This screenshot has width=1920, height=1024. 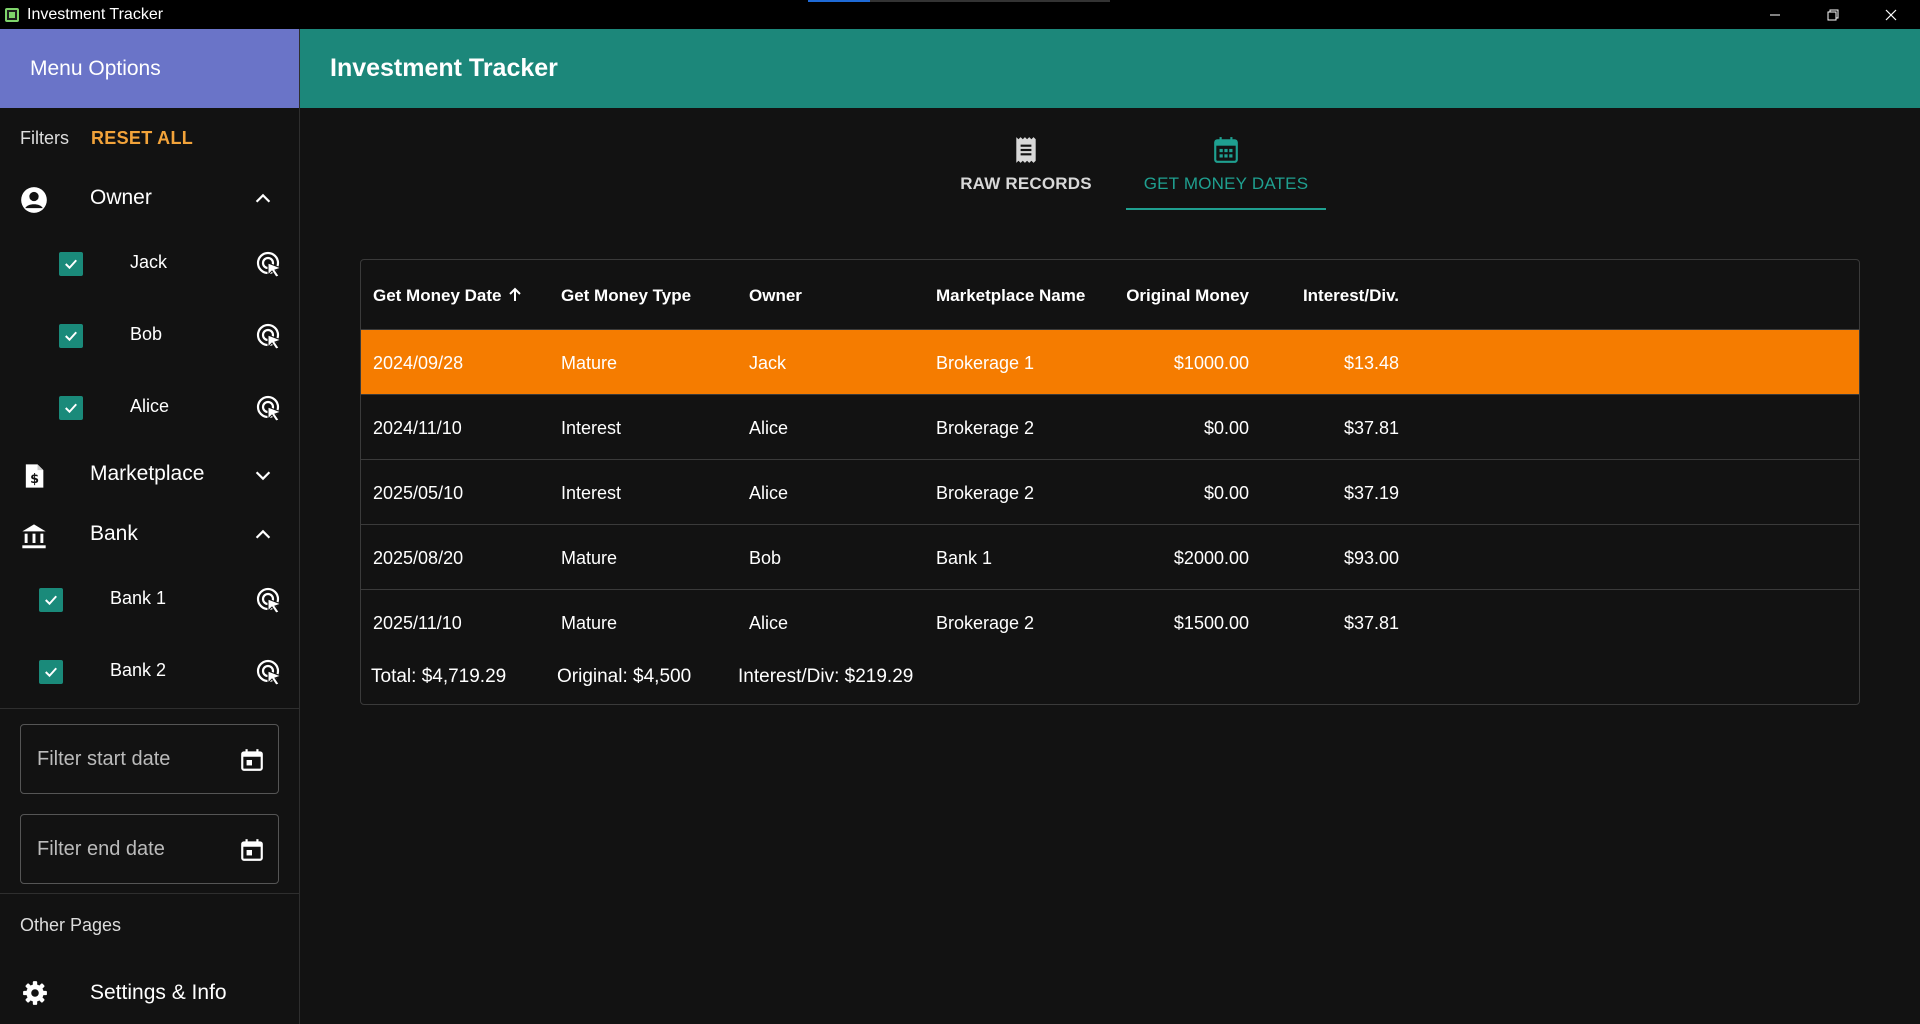 I want to click on column-header-interest: Interest/Div., so click(x=1351, y=296).